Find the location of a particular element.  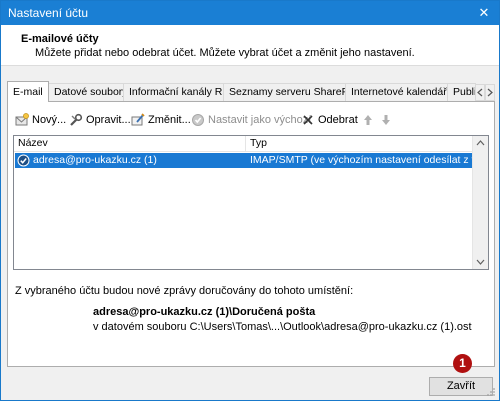

default-account-check-icon is located at coordinates (24, 160).